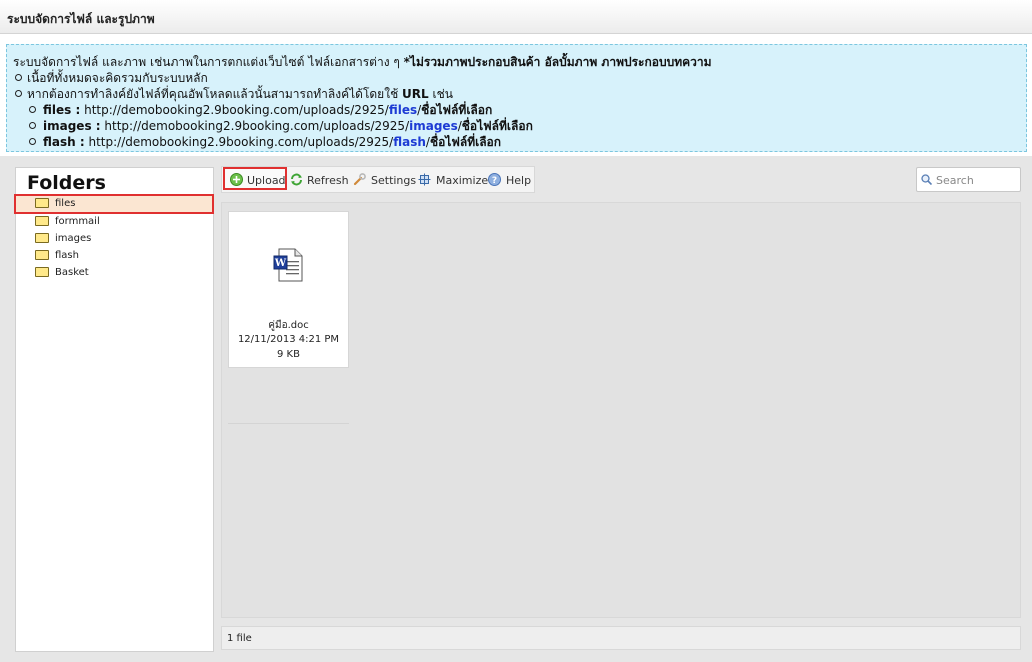  What do you see at coordinates (288, 265) in the screenshot?
I see `word-doc-icon: W` at bounding box center [288, 265].